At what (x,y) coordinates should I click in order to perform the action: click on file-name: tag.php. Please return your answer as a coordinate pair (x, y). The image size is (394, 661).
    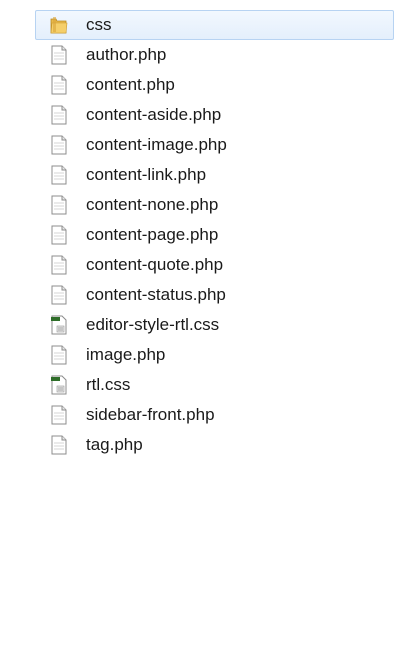
    Looking at the image, I should click on (114, 444).